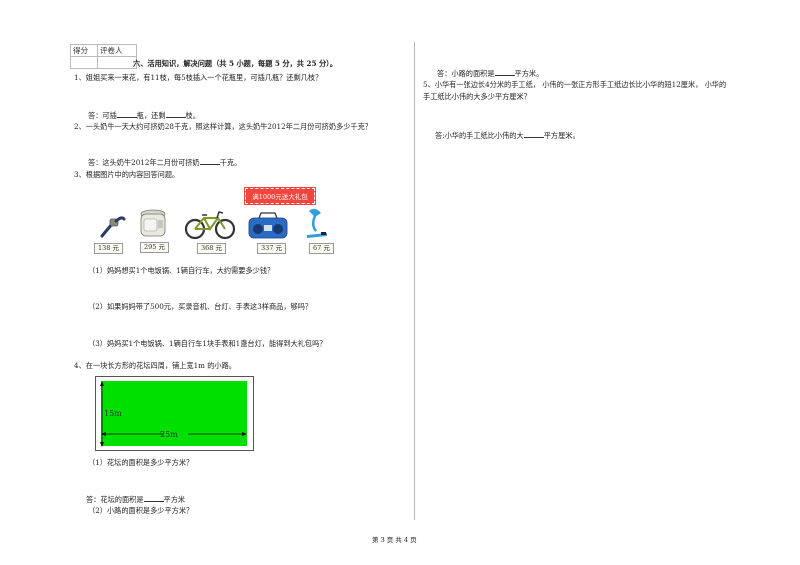  I want to click on price-tag-lamp: 67 元, so click(321, 248).